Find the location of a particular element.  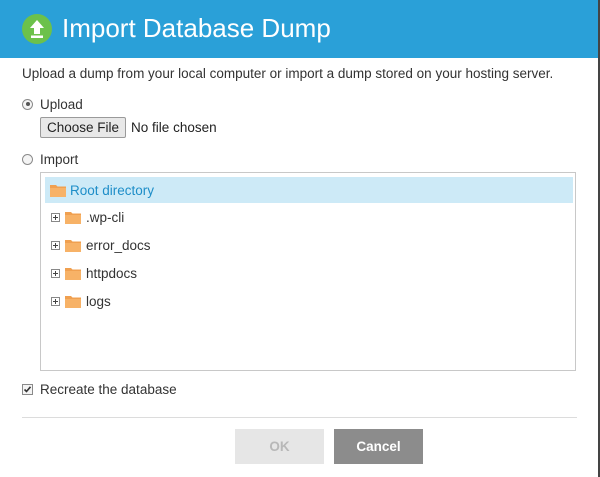

tree-item-httpdocs: httpdocs is located at coordinates (94, 273).